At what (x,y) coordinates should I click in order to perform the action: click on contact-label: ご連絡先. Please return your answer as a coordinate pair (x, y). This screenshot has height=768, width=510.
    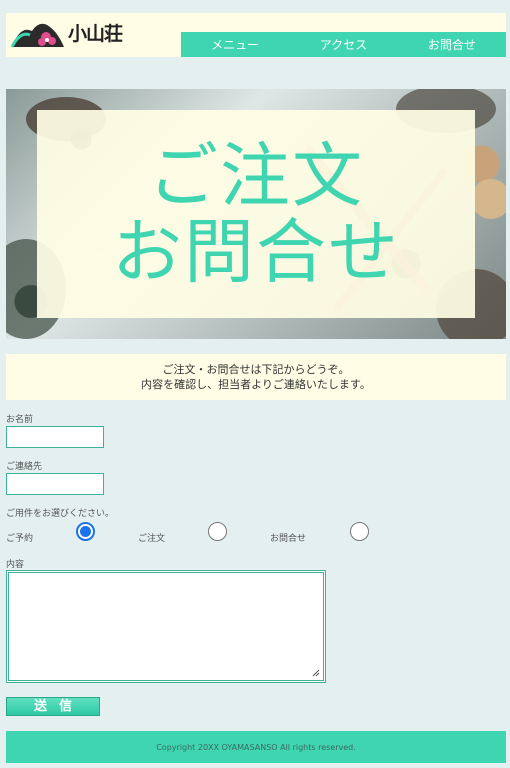
    Looking at the image, I should click on (24, 467).